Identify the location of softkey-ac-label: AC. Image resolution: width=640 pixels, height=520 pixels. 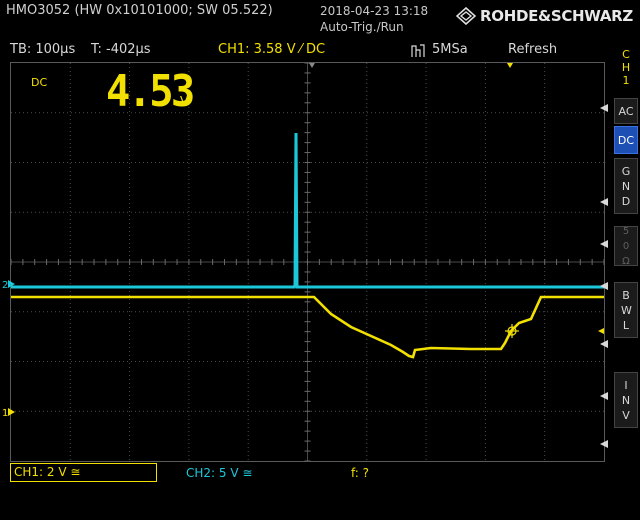
(626, 111).